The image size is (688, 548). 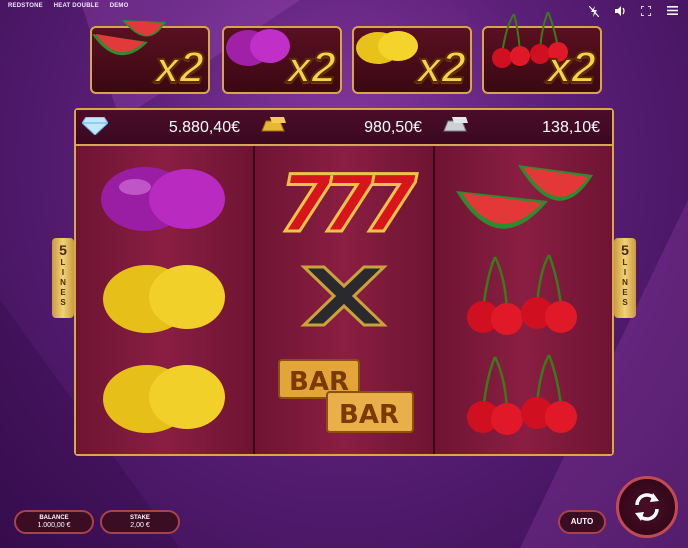 I want to click on symbol-plum, so click(x=164, y=196).